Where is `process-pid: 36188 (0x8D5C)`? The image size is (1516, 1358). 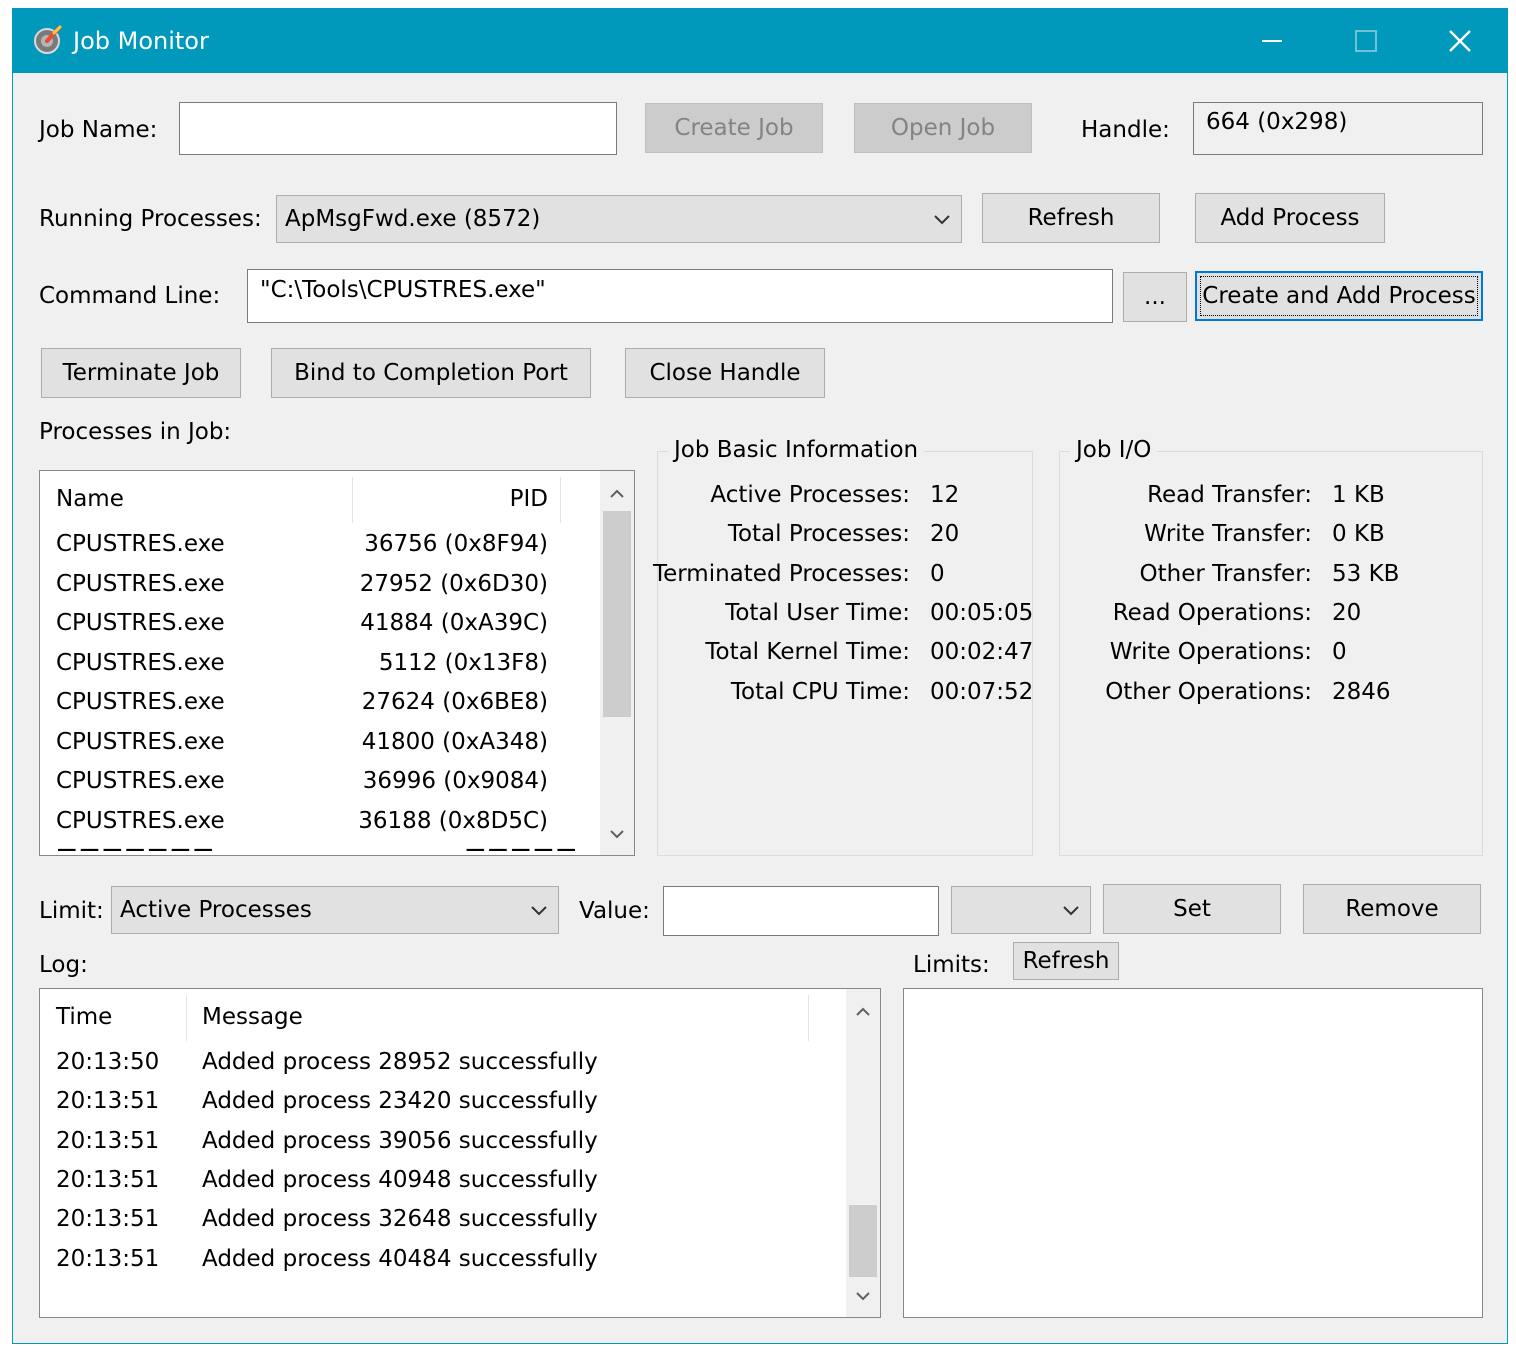
process-pid: 36188 (0x8D5C) is located at coordinates (453, 820).